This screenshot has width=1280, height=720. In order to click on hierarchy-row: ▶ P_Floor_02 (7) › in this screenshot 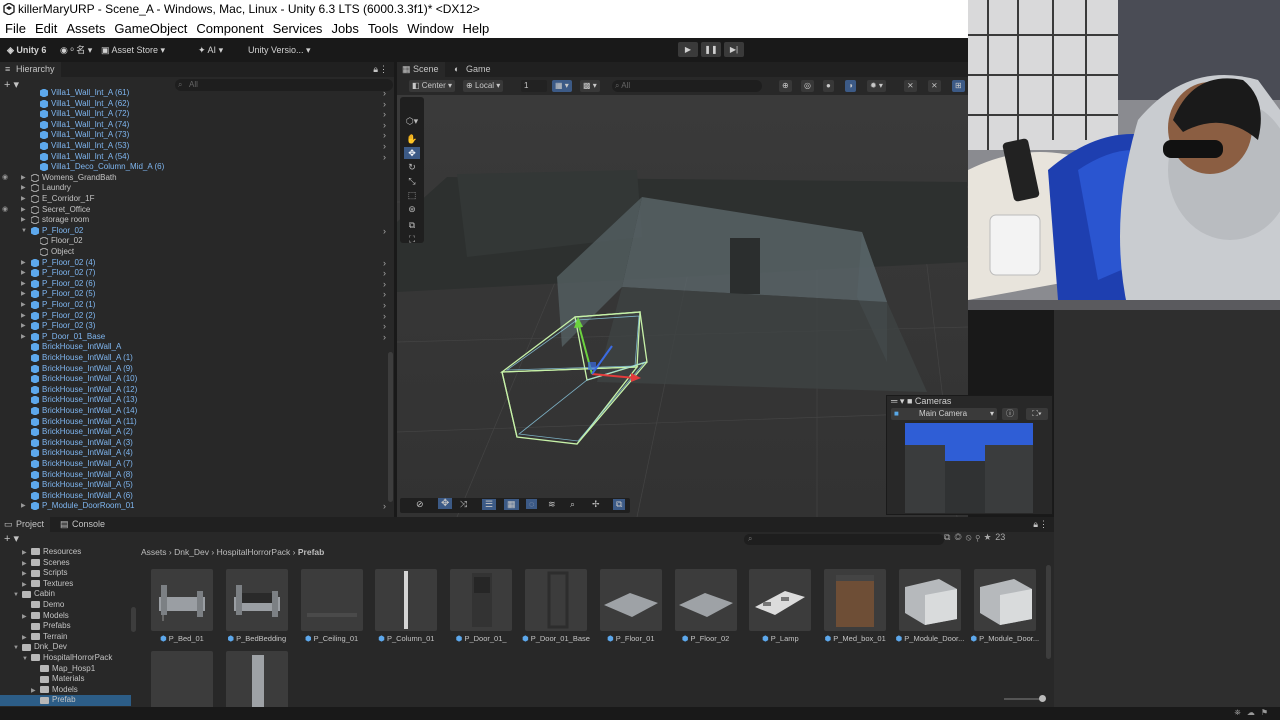, I will do `click(194, 273)`.